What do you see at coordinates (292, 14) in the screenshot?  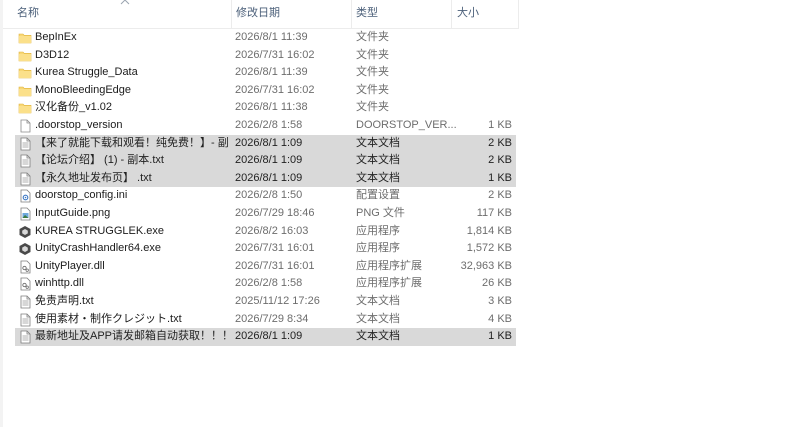 I see `column-header-date: 修改日期` at bounding box center [292, 14].